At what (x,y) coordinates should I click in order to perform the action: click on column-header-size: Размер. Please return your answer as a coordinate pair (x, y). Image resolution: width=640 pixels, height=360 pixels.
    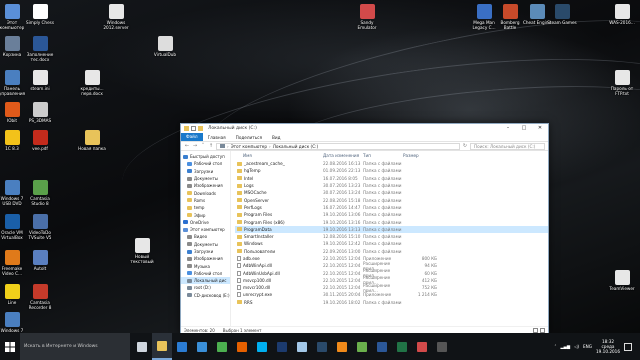
    Looking at the image, I should click on (423, 155).